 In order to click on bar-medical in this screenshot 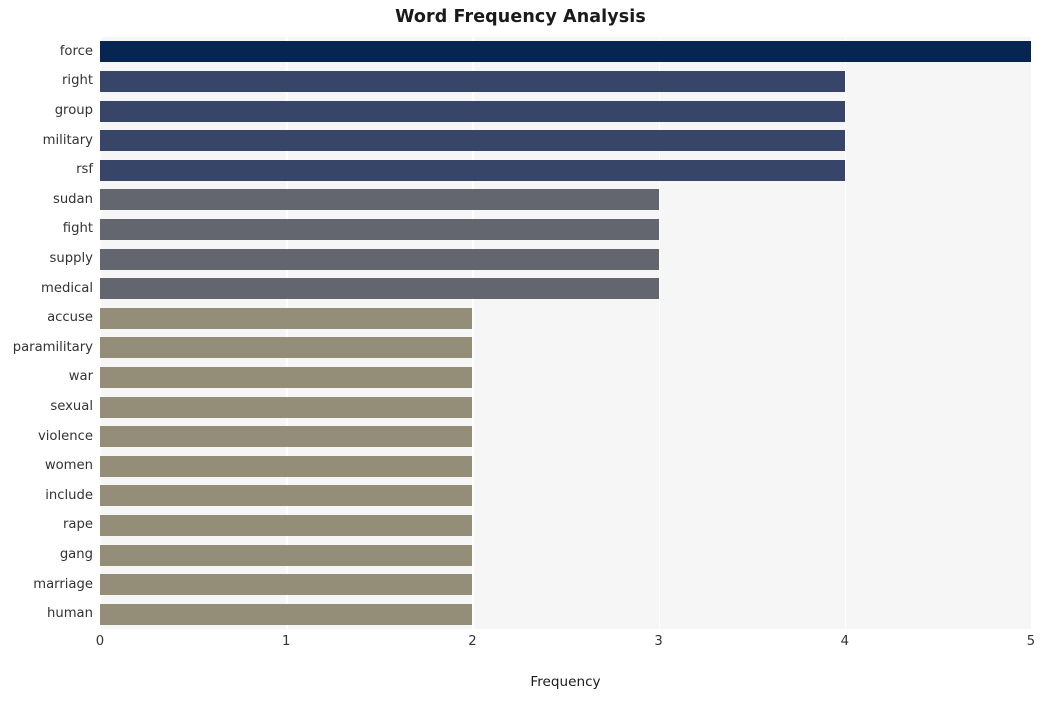, I will do `click(379, 289)`.